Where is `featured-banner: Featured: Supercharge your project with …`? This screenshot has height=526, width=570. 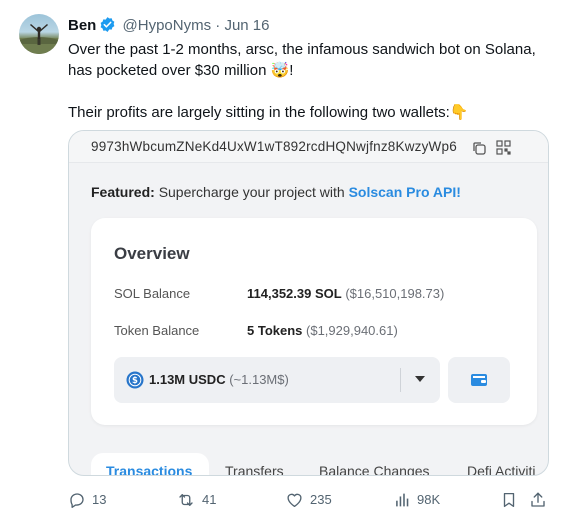
featured-banner: Featured: Supercharge your project with … is located at coordinates (276, 192).